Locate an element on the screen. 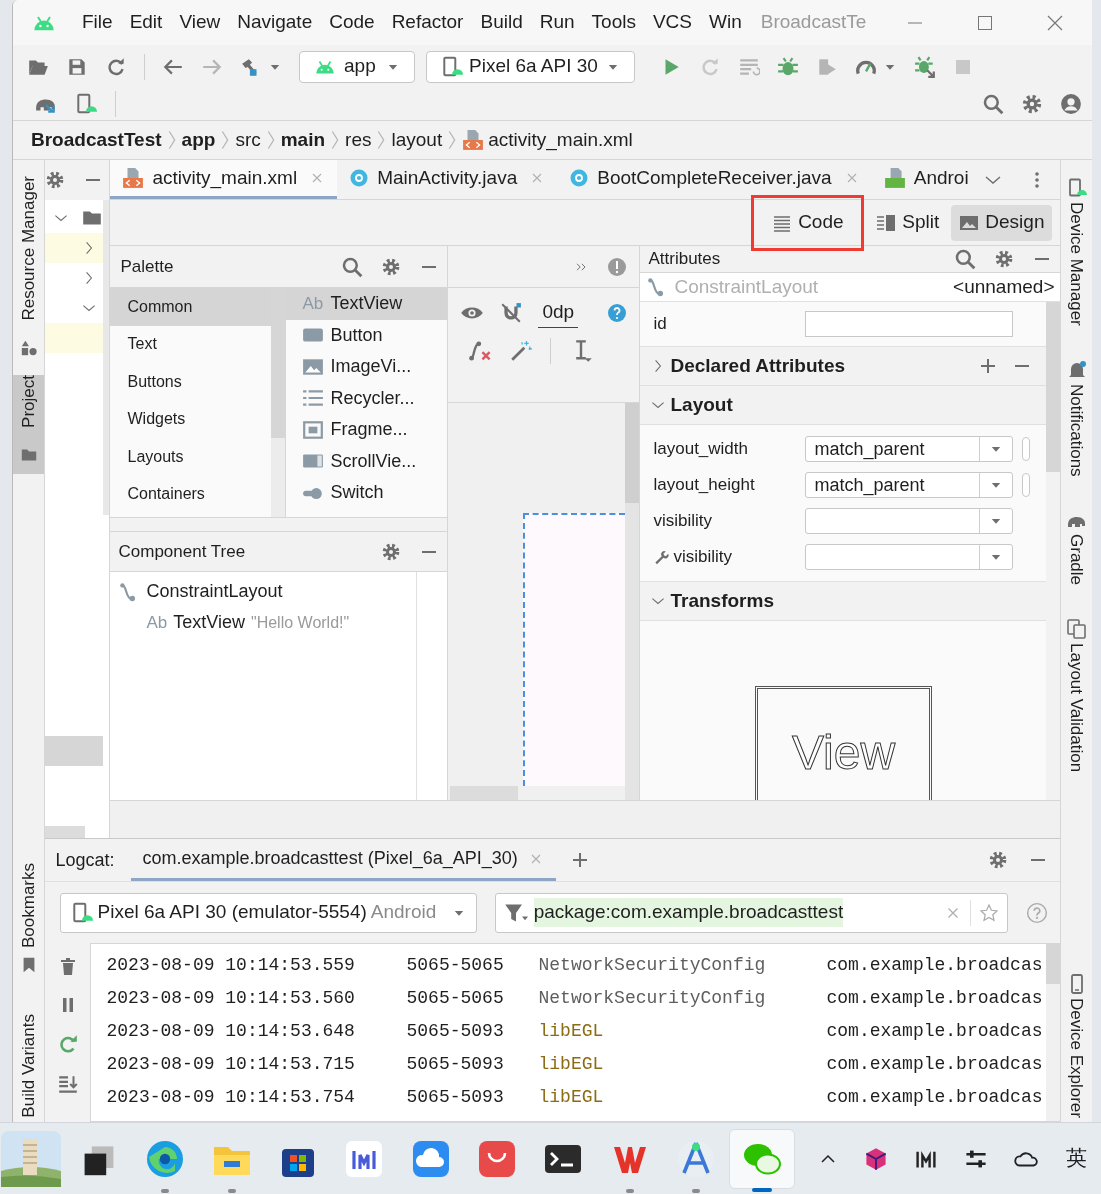  tool-window-button: Device Manager is located at coordinates (1077, 252).